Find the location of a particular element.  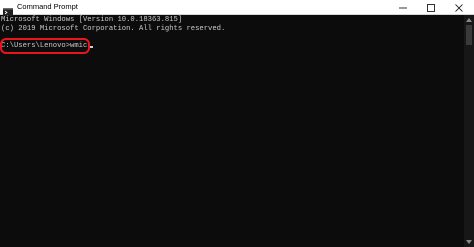

maximize-icon is located at coordinates (431, 7).